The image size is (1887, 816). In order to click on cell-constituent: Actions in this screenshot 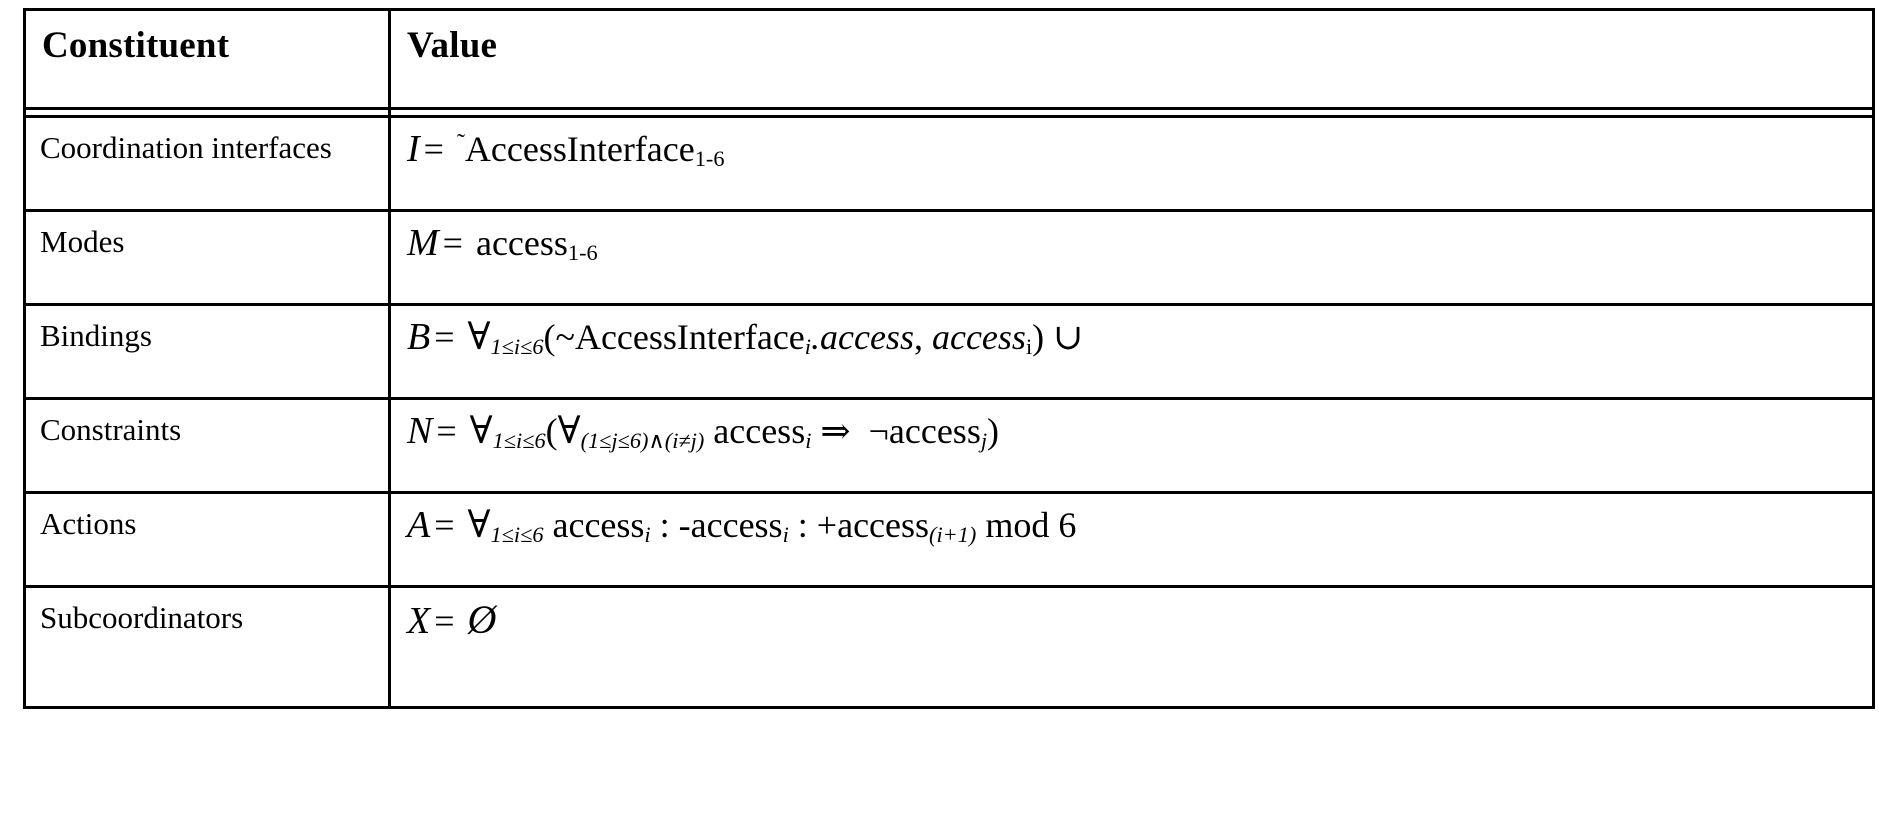, I will do `click(207, 539)`.